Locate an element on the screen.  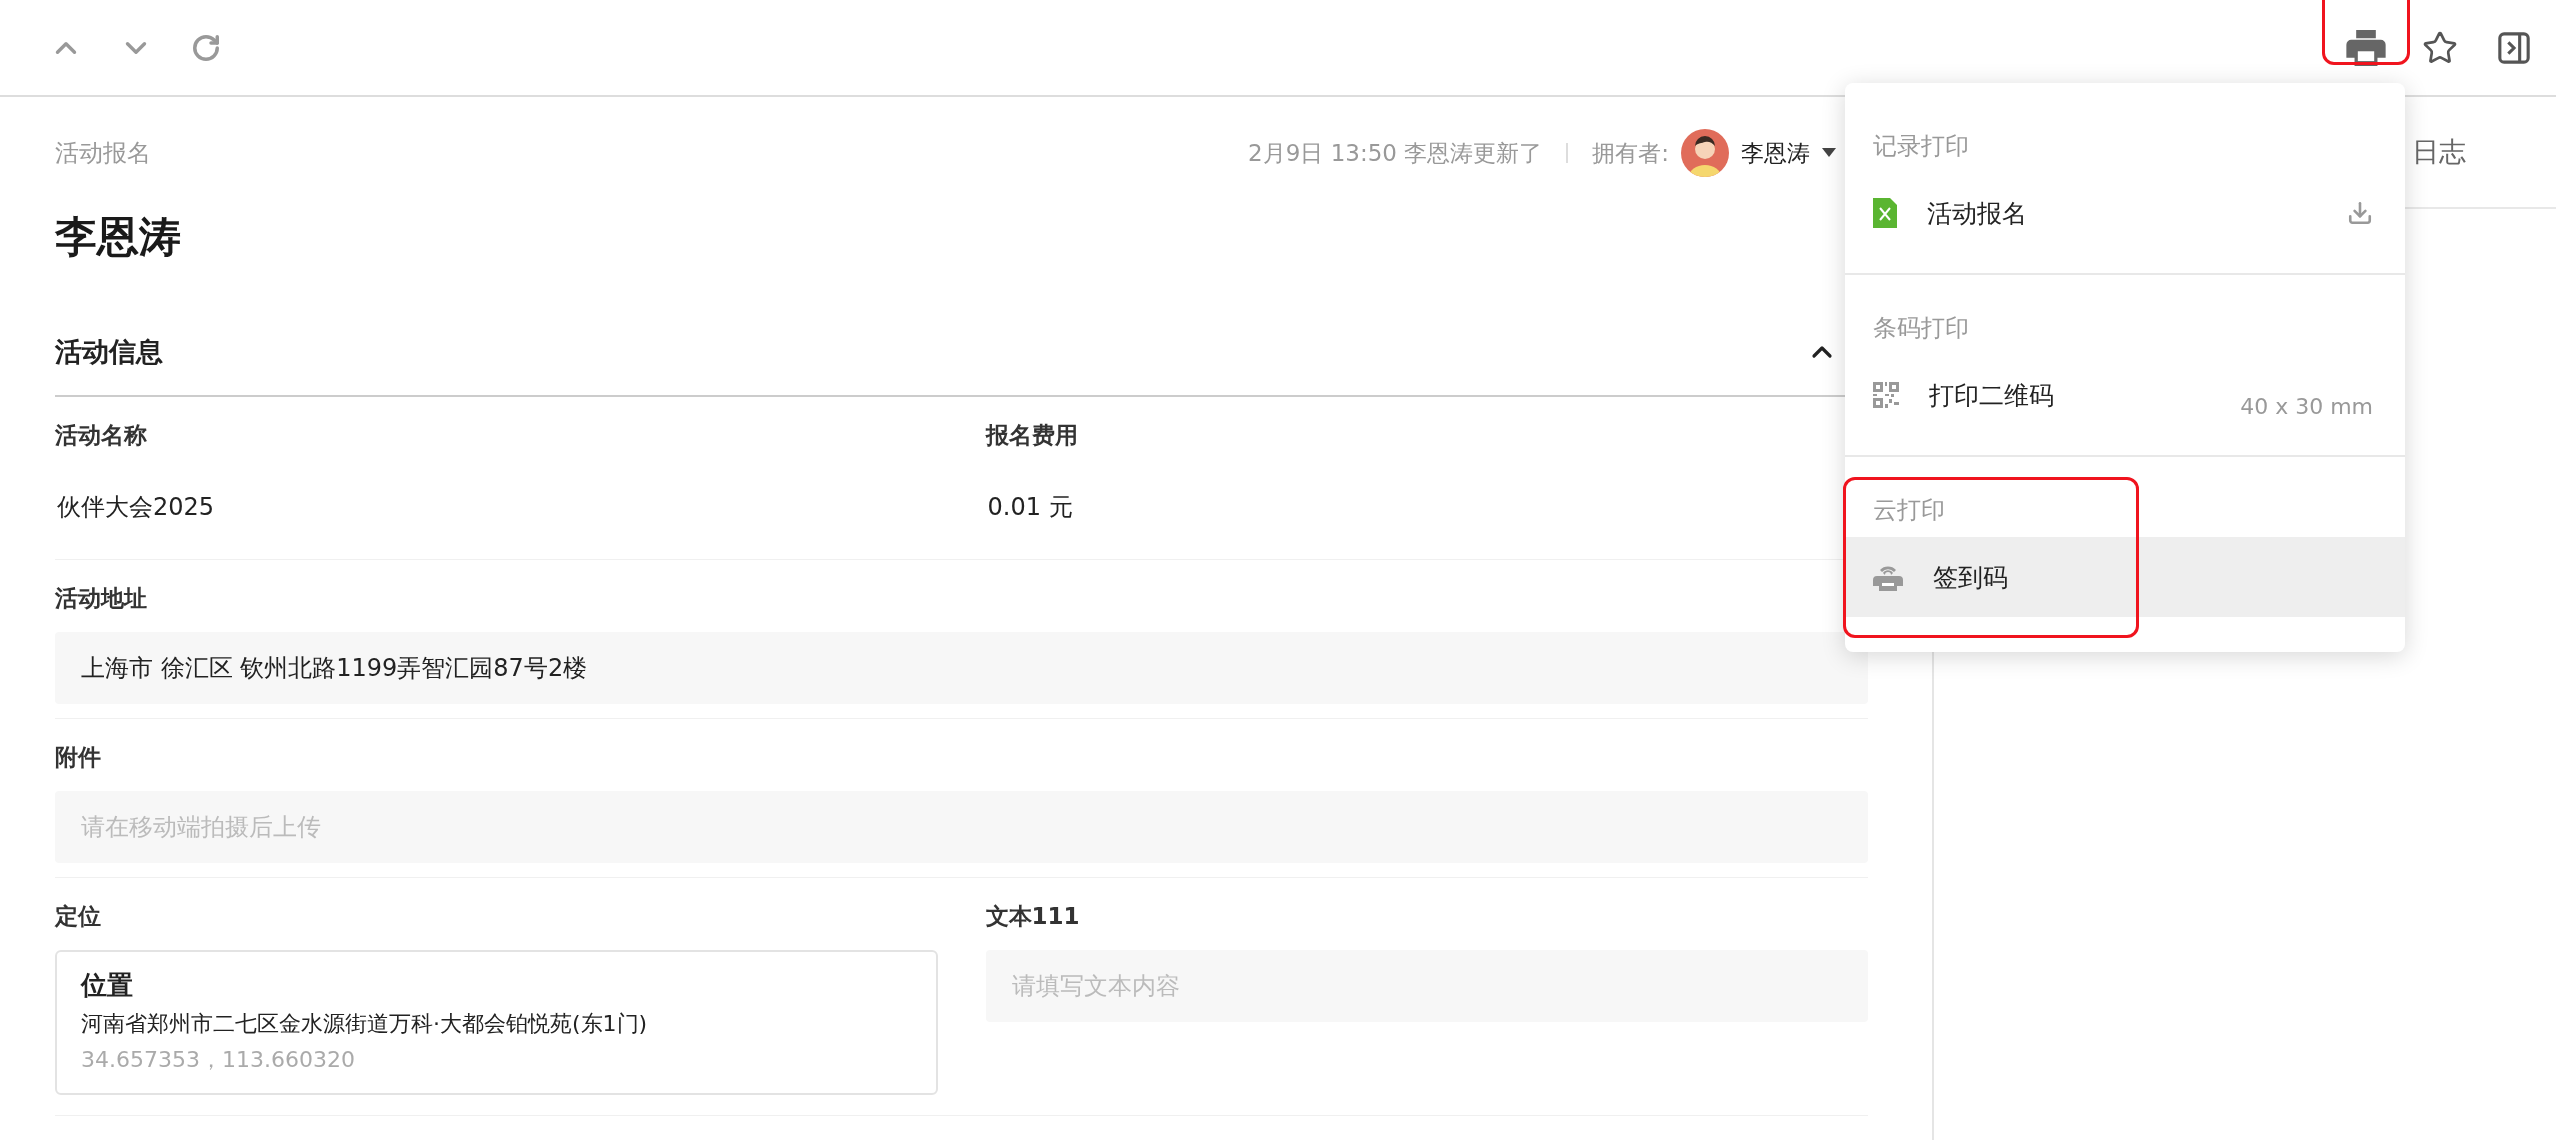
download-button is located at coordinates (2360, 213).